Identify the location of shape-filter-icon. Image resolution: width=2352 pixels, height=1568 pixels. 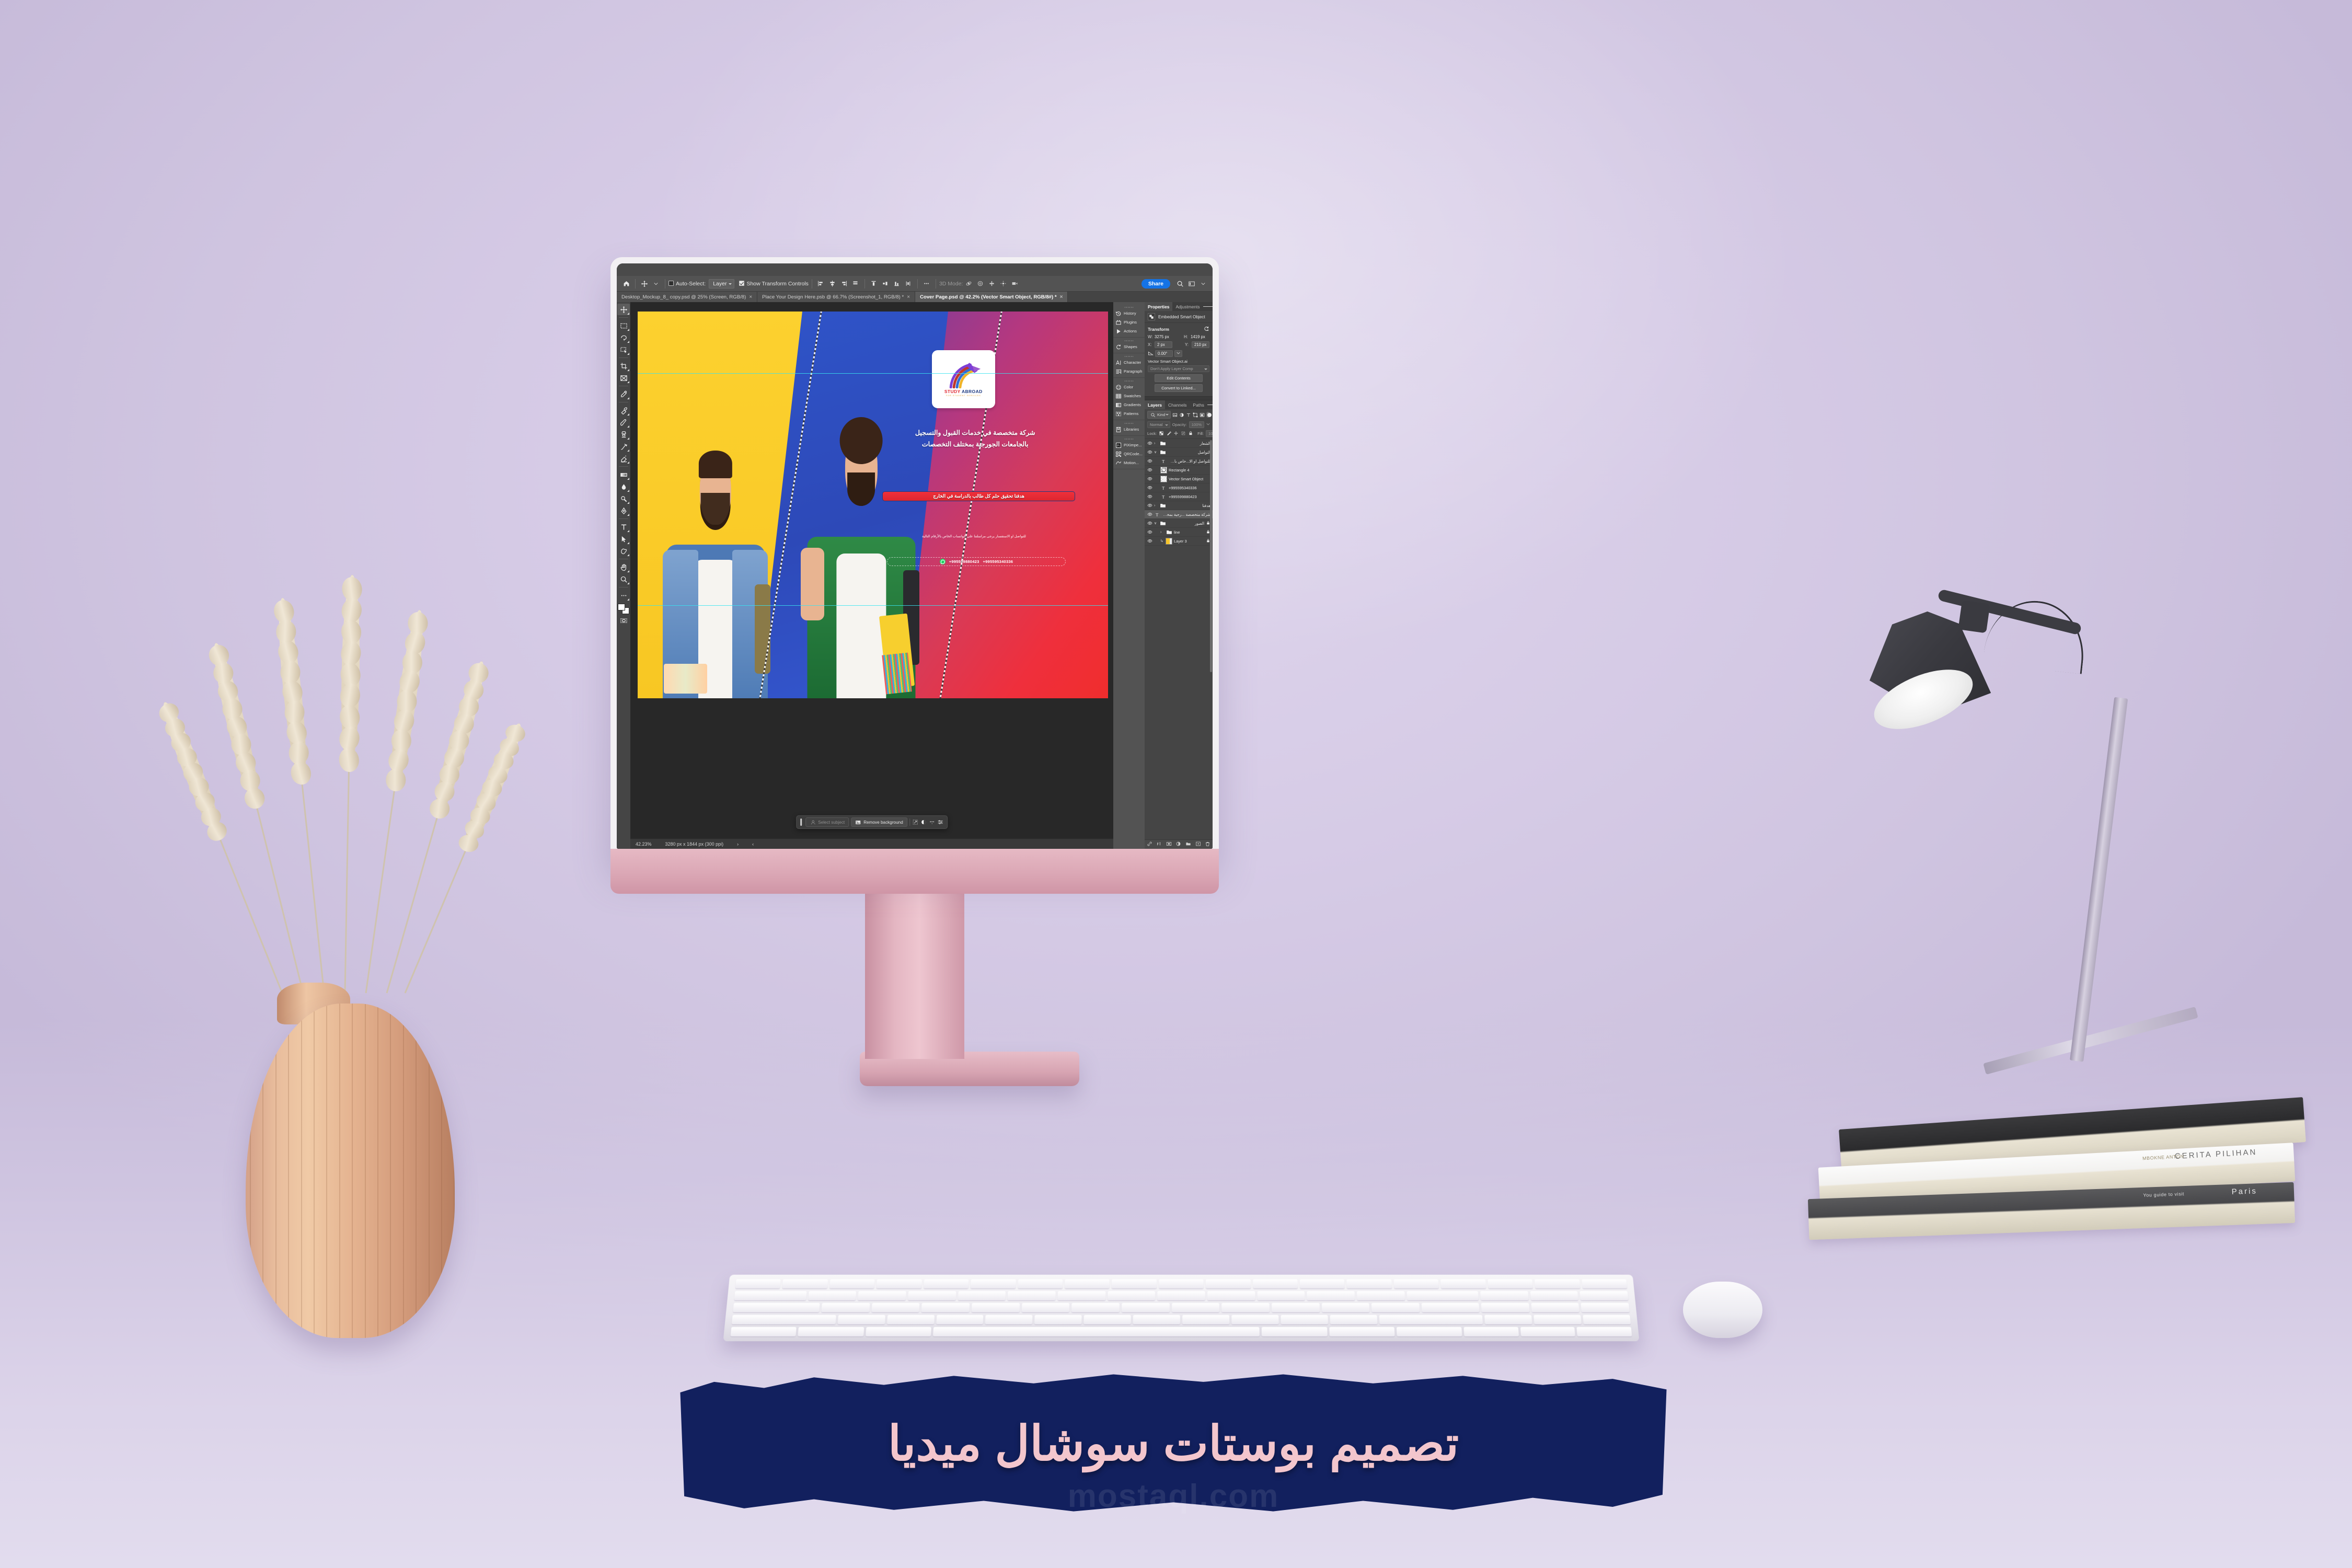
(1195, 415).